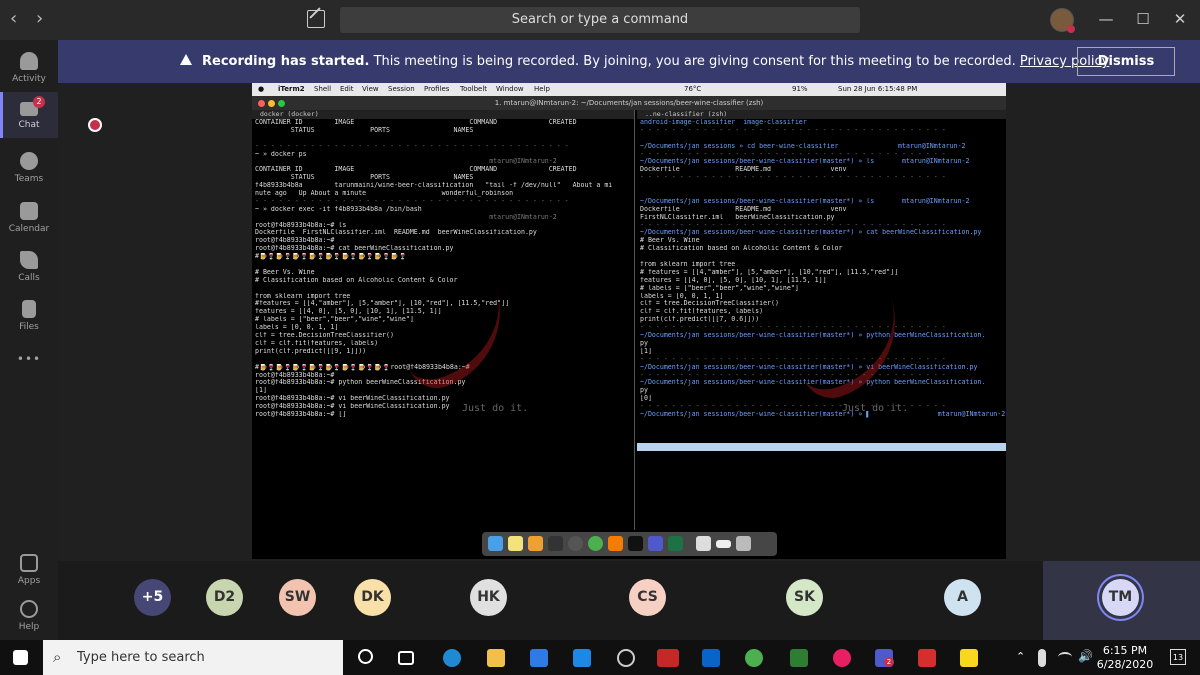  What do you see at coordinates (316, 19) in the screenshot?
I see `compose-icon` at bounding box center [316, 19].